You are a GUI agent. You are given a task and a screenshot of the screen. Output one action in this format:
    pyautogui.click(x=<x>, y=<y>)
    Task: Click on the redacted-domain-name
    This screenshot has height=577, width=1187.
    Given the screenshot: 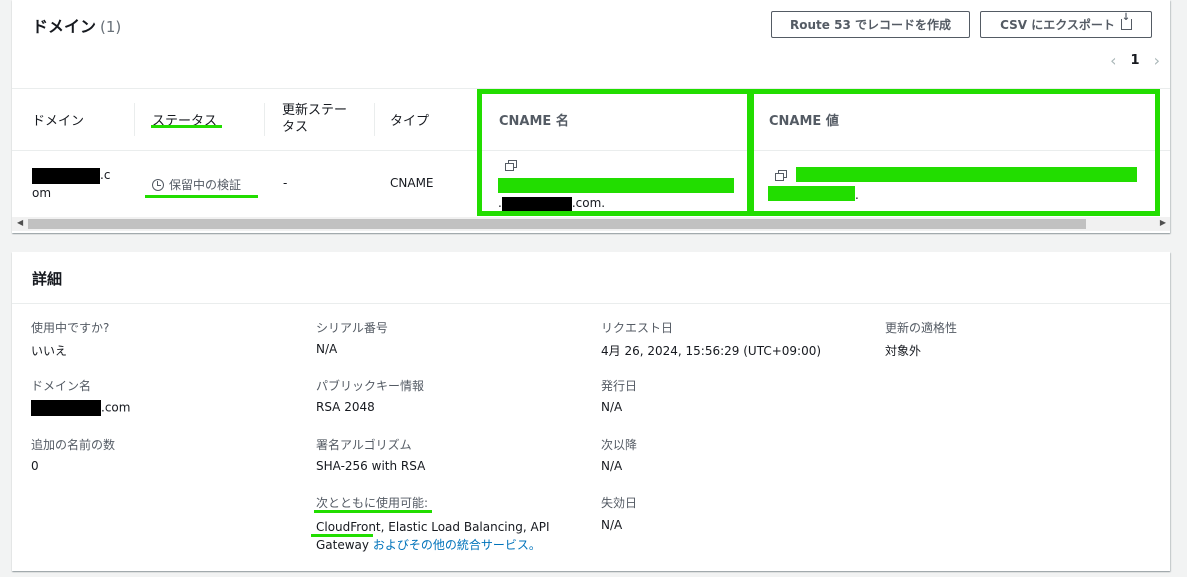 What is the action you would take?
    pyautogui.click(x=66, y=408)
    